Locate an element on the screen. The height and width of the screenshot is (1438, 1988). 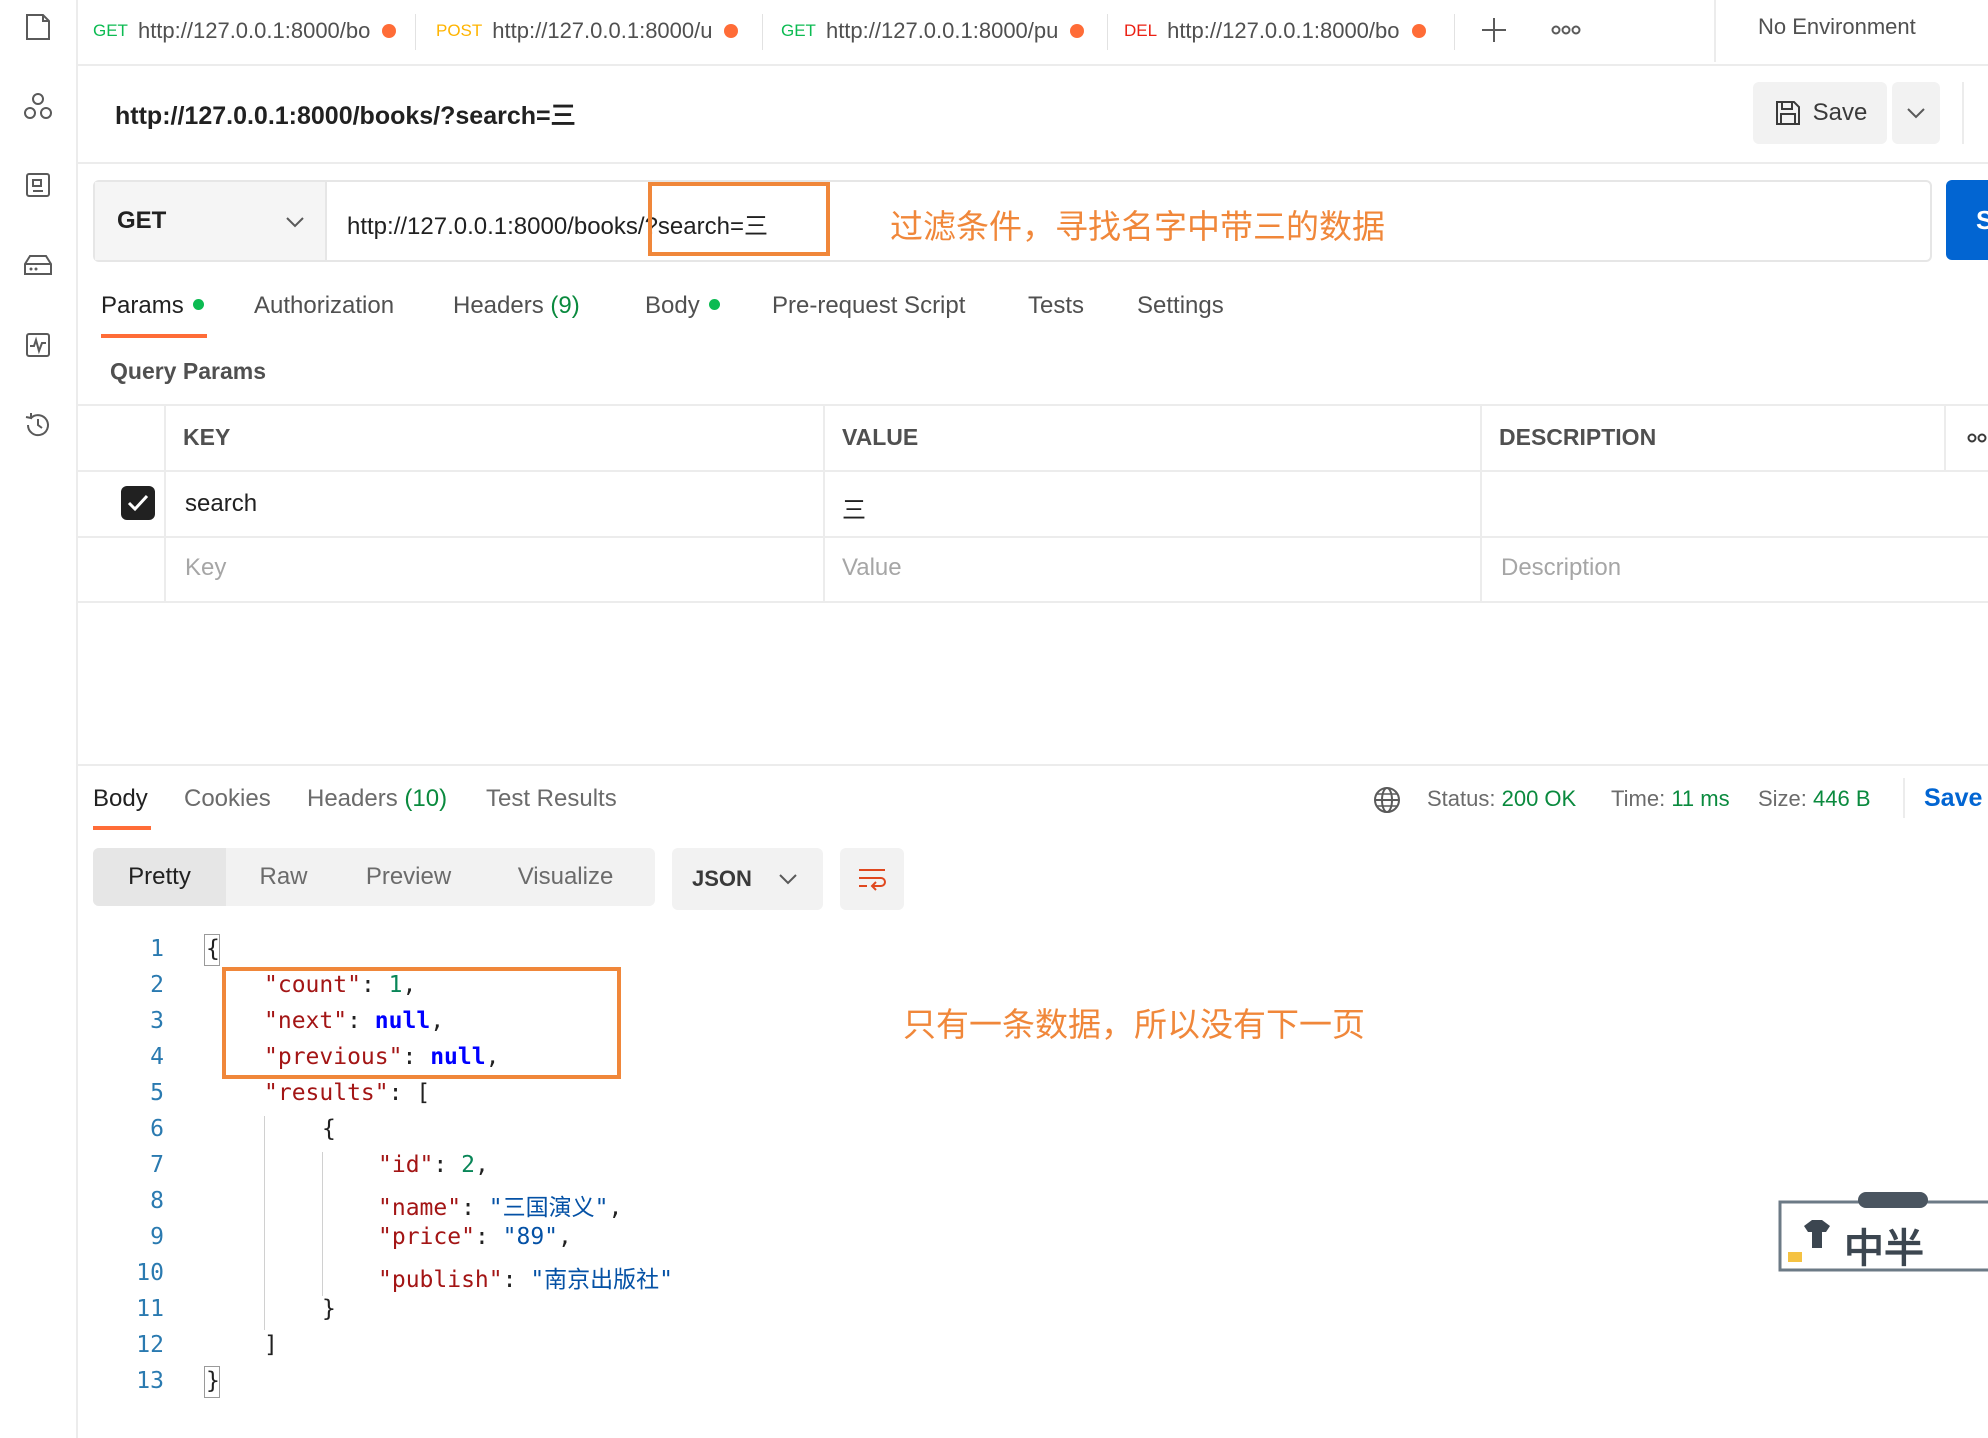
tab-authorization: Authorization is located at coordinates (324, 306).